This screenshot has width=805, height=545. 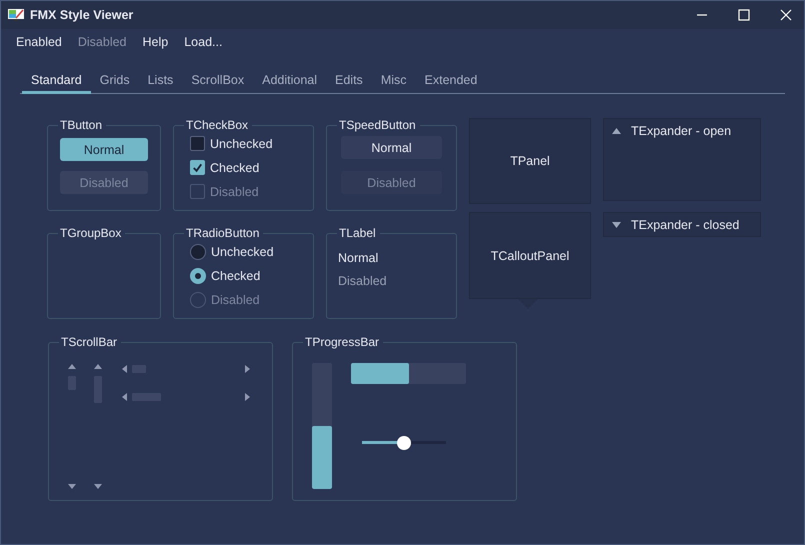 What do you see at coordinates (451, 82) in the screenshot?
I see `tab: Extended` at bounding box center [451, 82].